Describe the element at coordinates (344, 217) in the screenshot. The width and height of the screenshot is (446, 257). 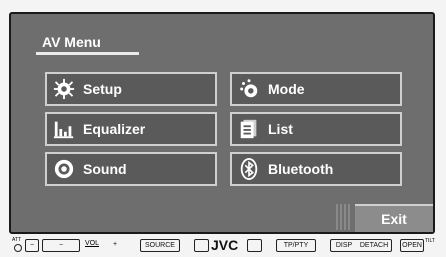
I see `exit-strip-decoration` at that location.